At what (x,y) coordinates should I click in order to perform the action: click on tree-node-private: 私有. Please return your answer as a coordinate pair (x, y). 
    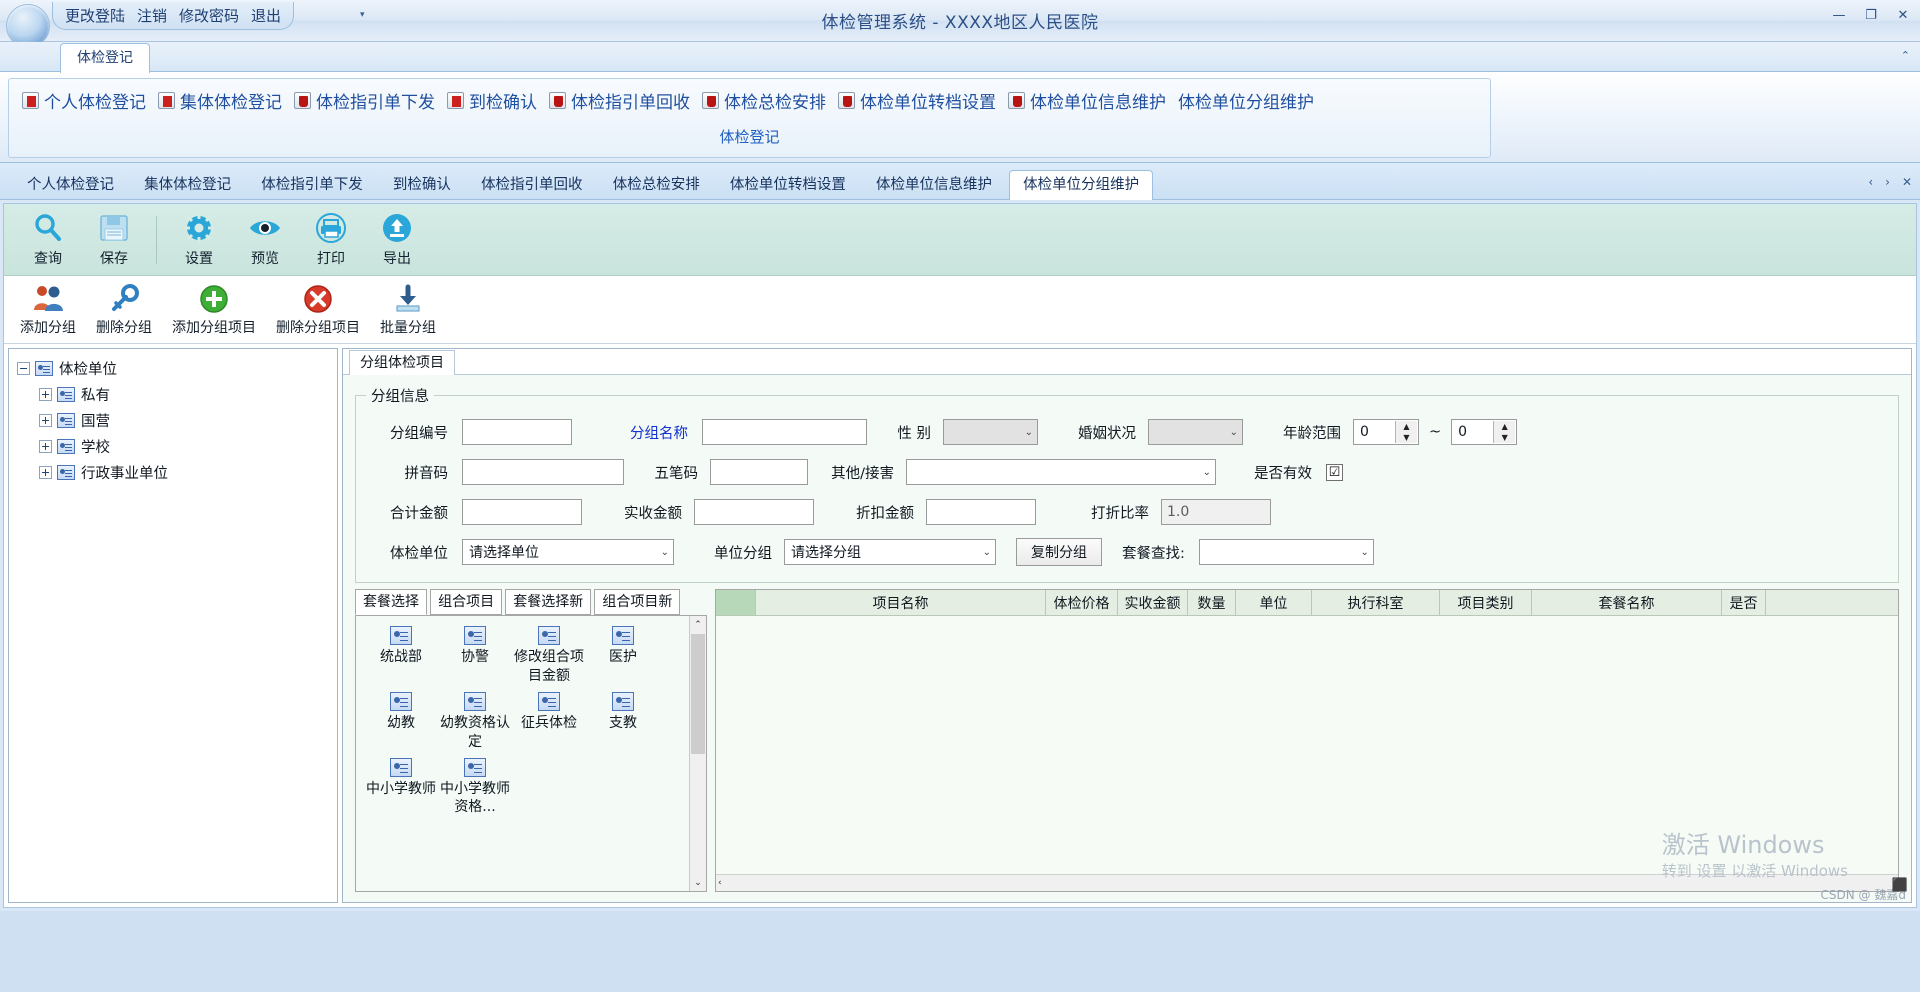
    Looking at the image, I should click on (173, 394).